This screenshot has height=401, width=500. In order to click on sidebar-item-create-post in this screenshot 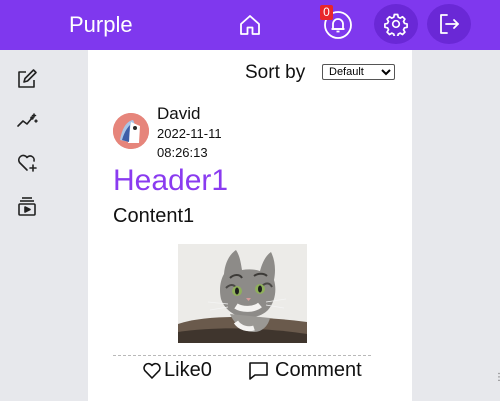, I will do `click(27, 79)`.